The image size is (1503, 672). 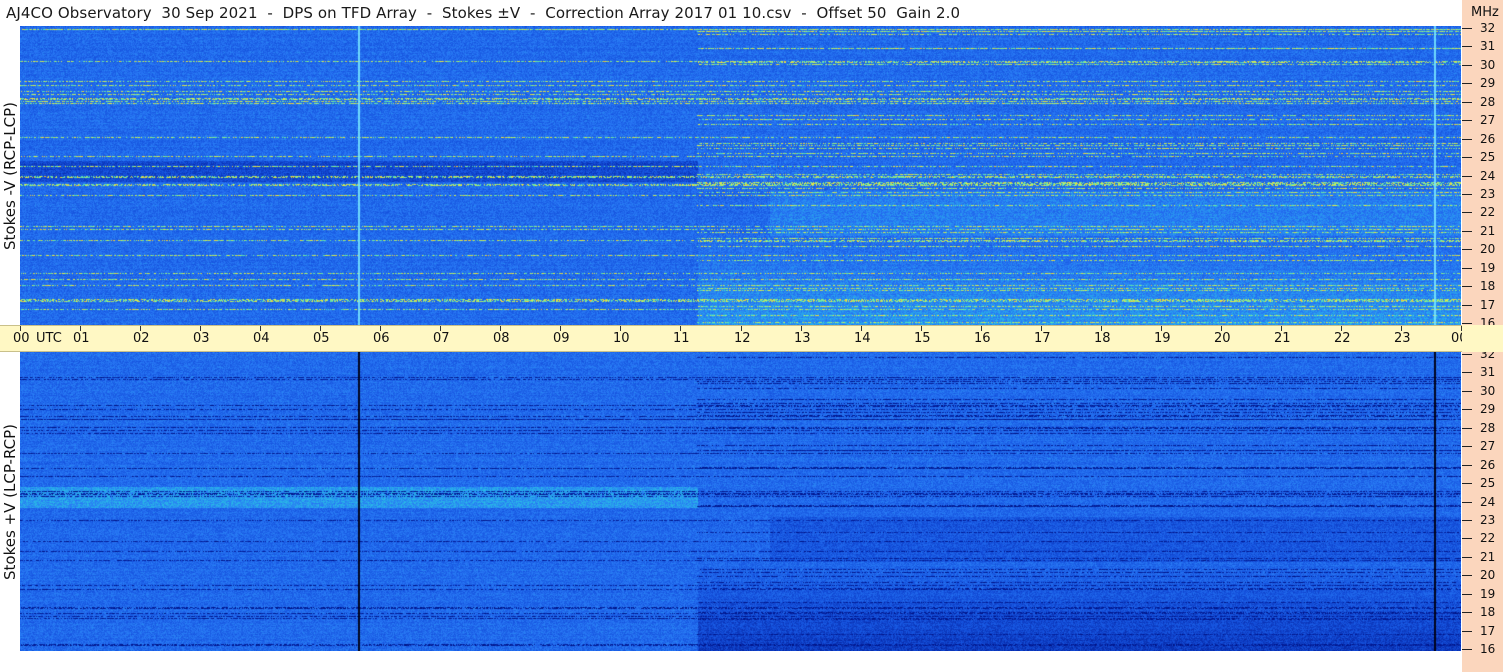 What do you see at coordinates (1482, 338) in the screenshot?
I see `axis-separator` at bounding box center [1482, 338].